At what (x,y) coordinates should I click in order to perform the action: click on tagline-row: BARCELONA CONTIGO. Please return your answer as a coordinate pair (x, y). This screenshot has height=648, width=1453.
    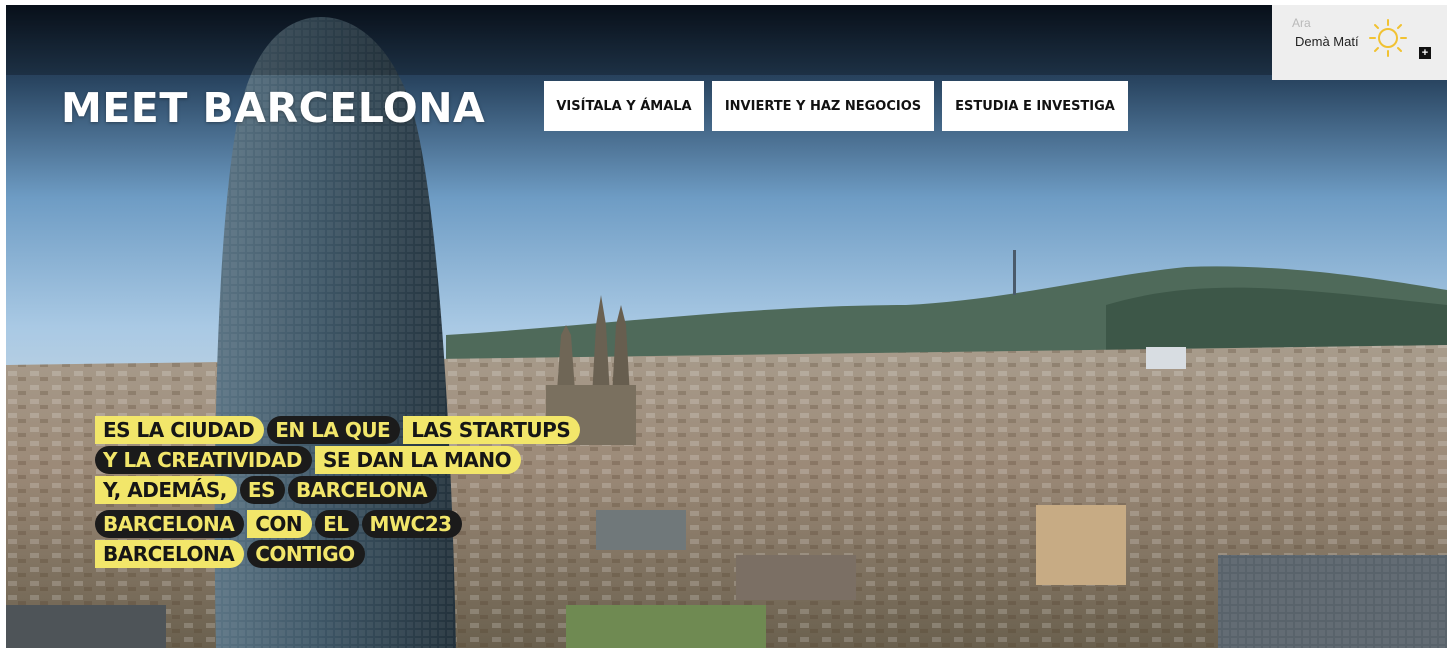
    Looking at the image, I should click on (337, 554).